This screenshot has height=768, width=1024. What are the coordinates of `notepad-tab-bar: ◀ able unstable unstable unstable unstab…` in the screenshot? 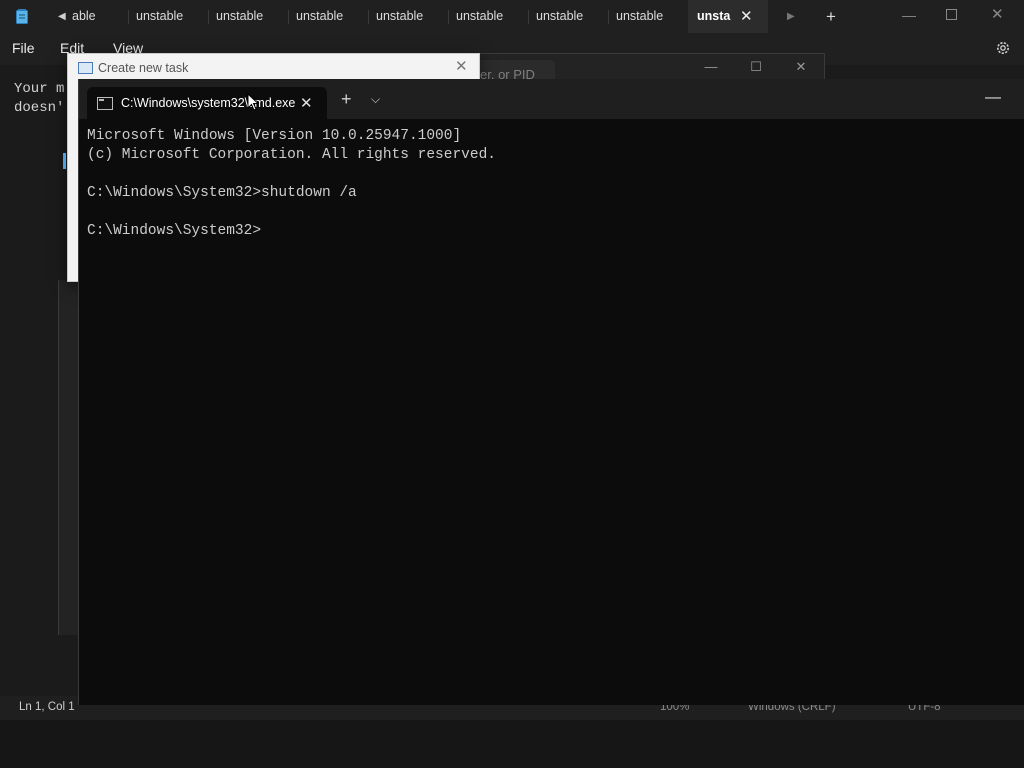 It's located at (512, 16).